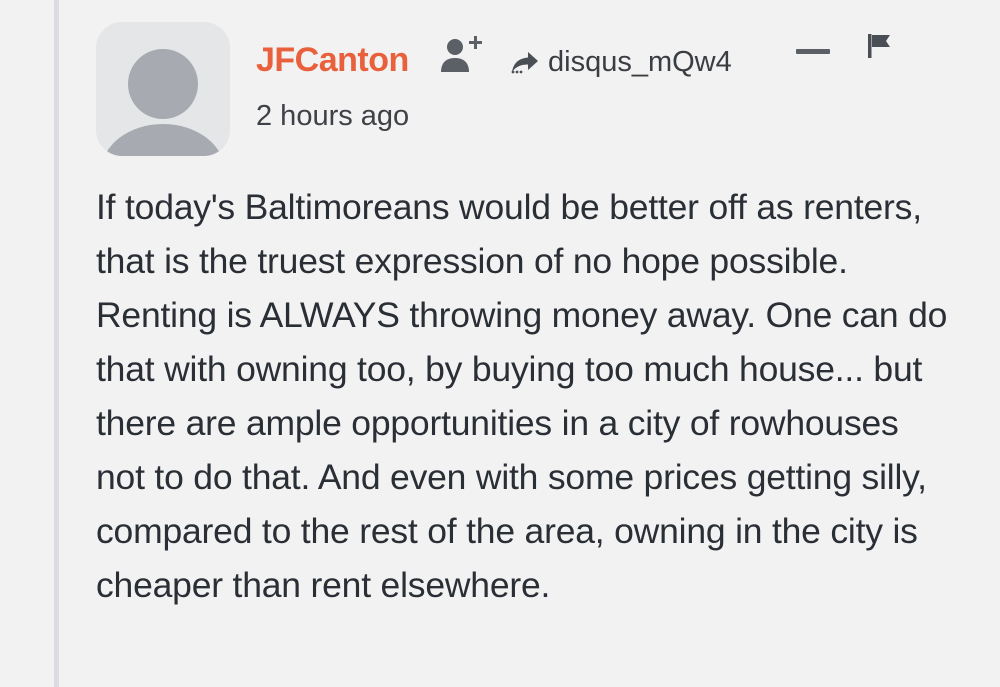  I want to click on avatar, so click(163, 89).